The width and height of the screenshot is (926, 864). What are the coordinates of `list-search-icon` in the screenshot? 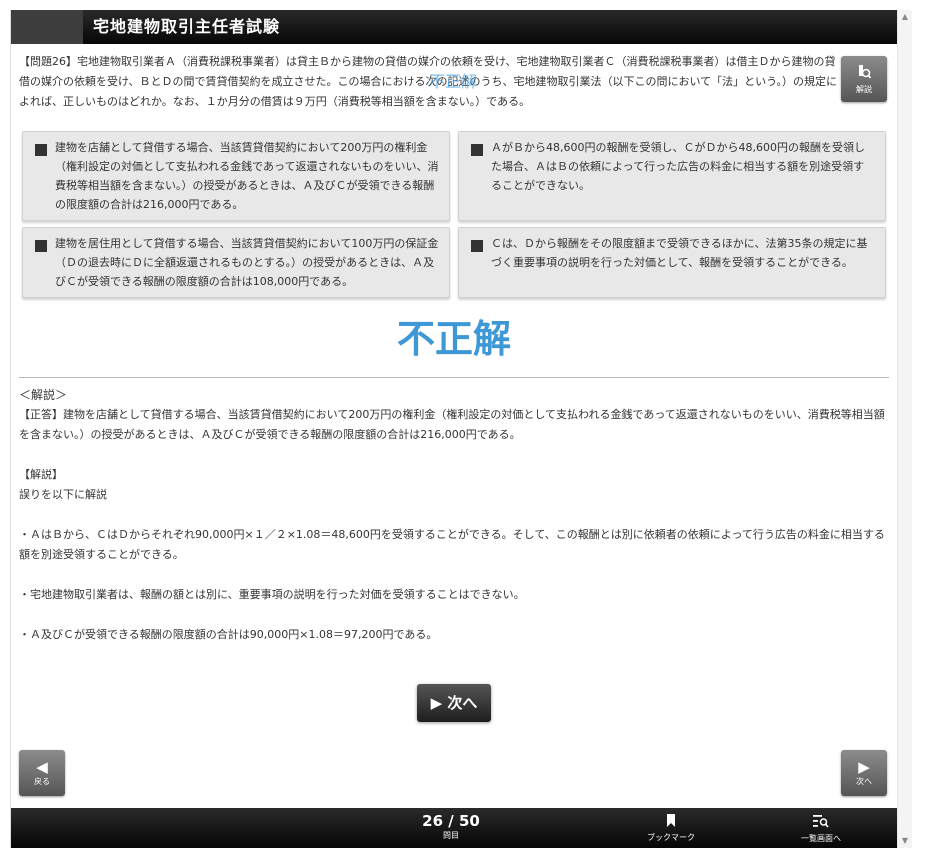 It's located at (821, 823).